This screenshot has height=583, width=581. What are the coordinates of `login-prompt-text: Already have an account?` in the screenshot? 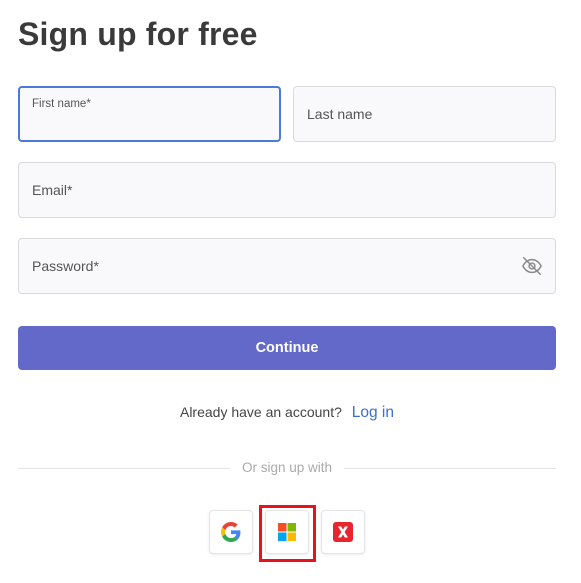 It's located at (260, 412).